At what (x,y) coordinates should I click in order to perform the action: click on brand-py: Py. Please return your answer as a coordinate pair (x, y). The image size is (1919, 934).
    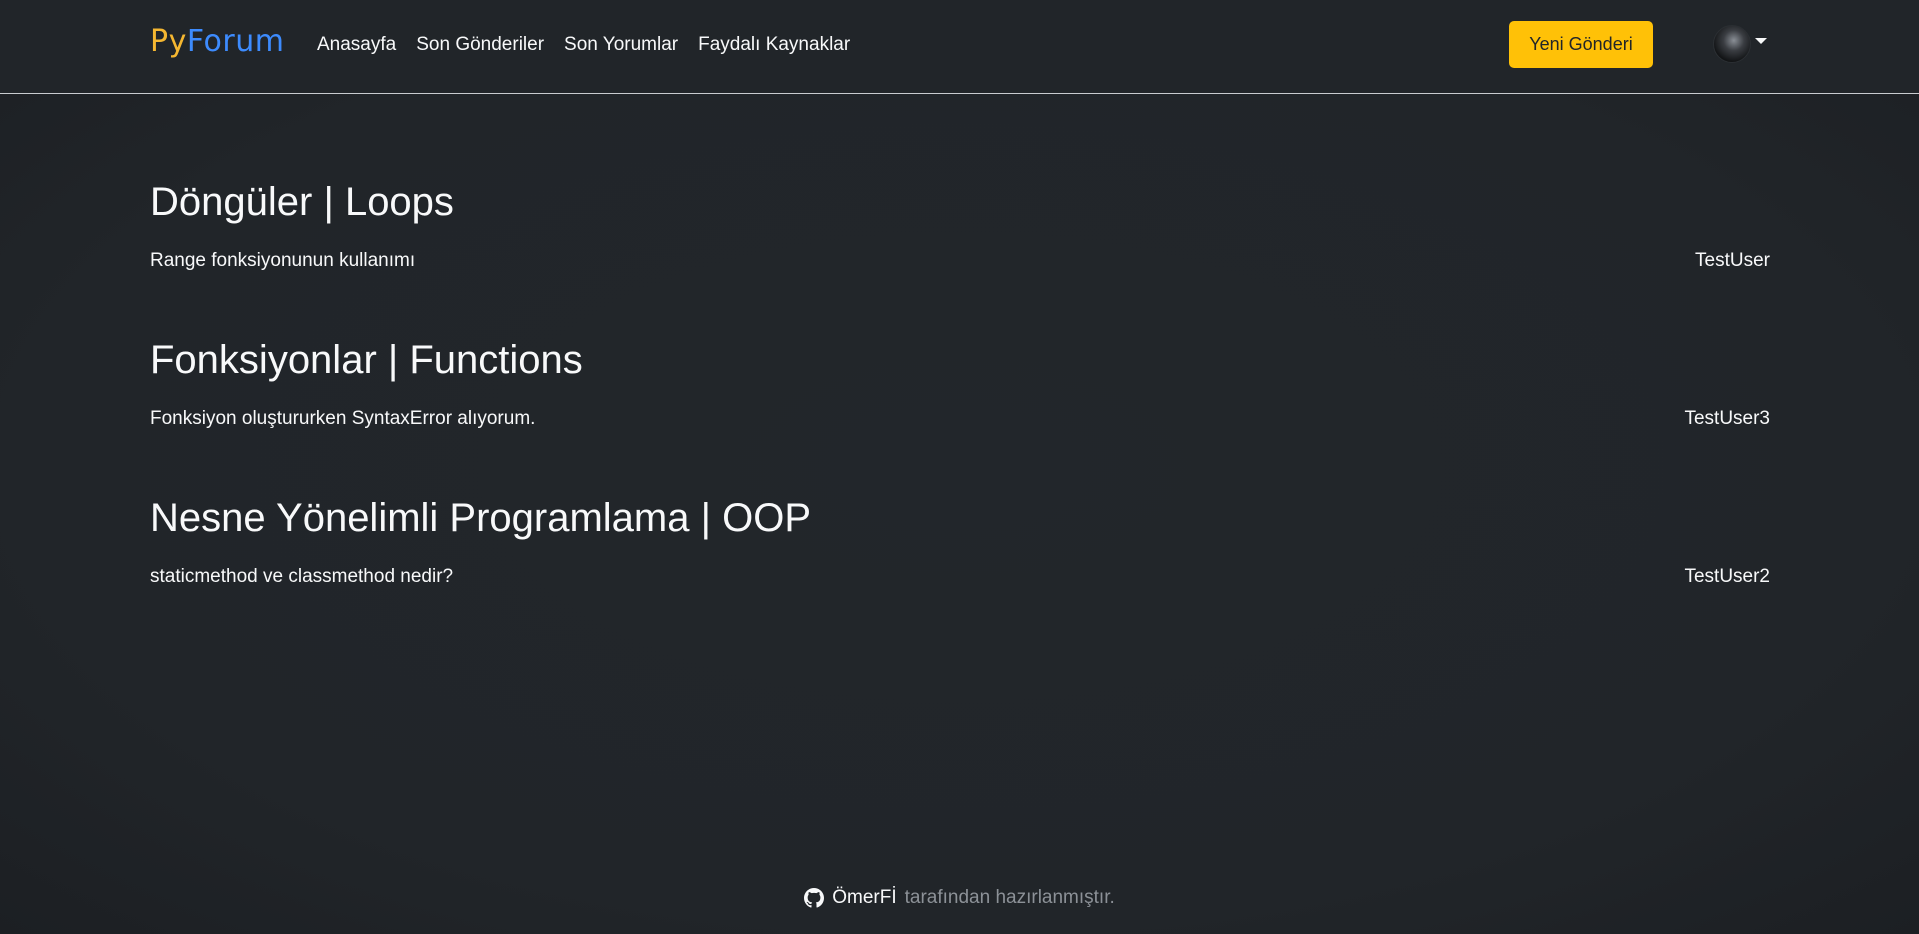
    Looking at the image, I should click on (168, 41).